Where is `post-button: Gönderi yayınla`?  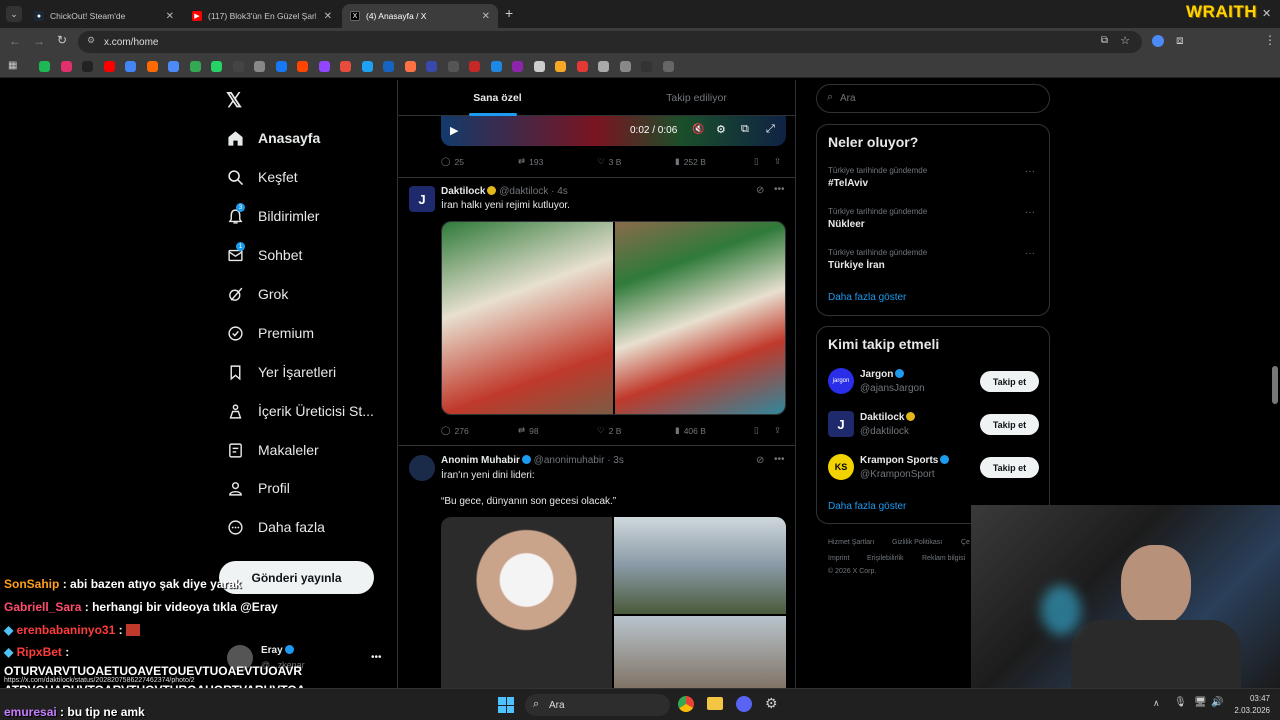
post-button: Gönderi yayınla is located at coordinates (296, 577).